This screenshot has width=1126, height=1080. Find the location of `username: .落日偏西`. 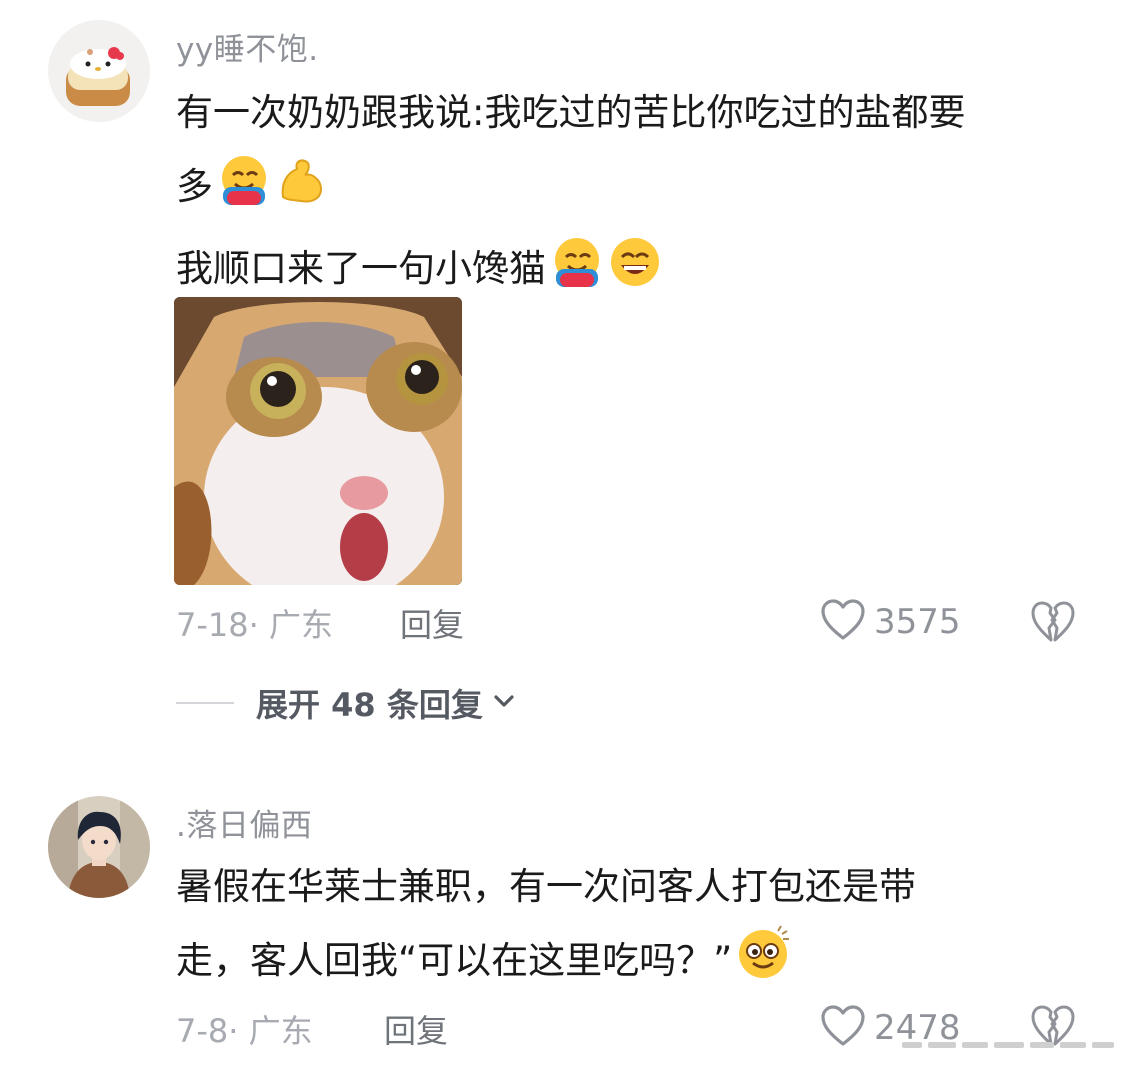

username: .落日偏西 is located at coordinates (244, 822).